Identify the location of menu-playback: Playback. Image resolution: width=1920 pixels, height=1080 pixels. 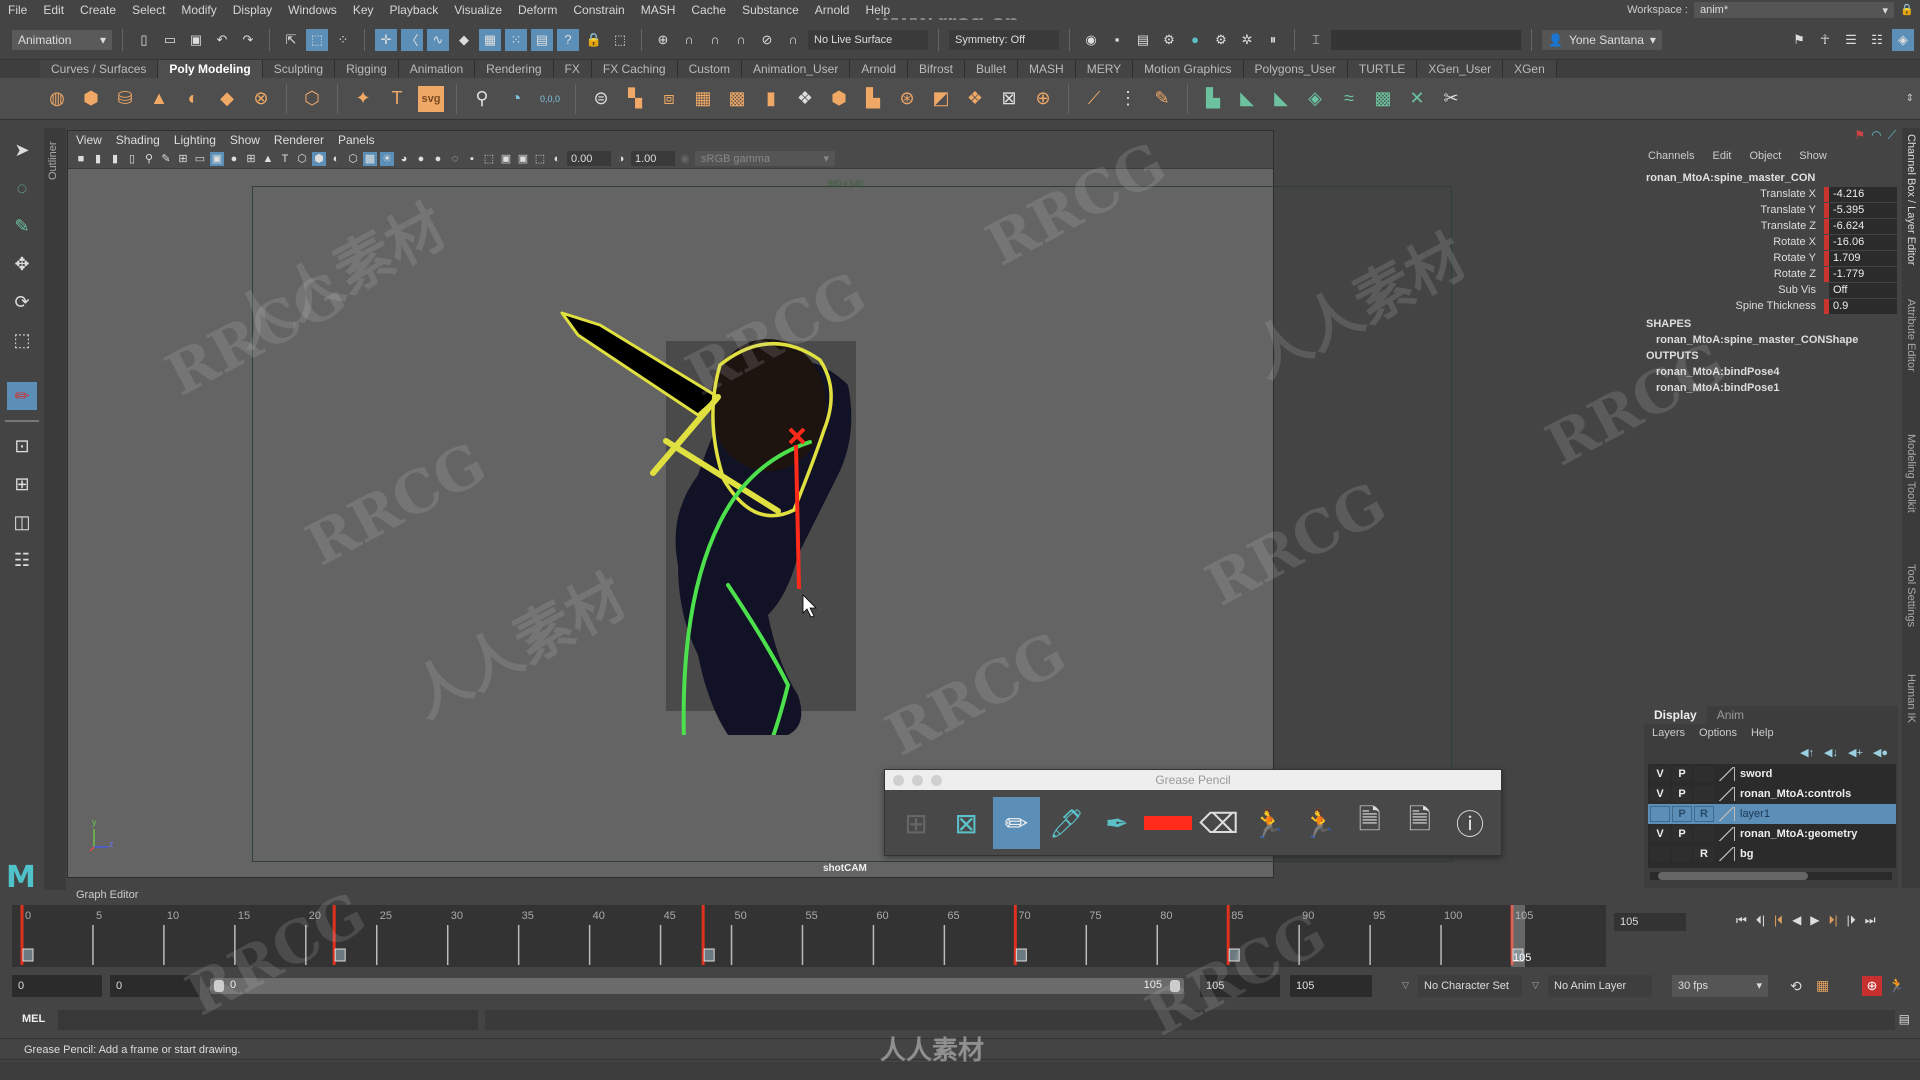
(414, 10).